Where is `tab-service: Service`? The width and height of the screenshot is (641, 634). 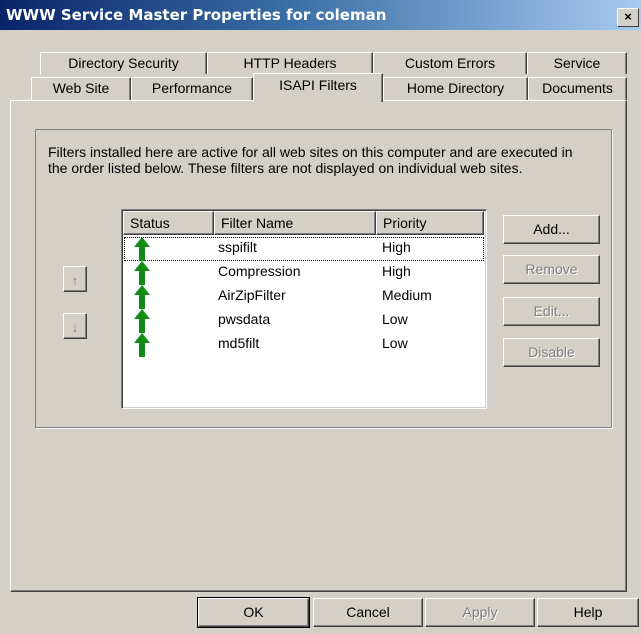 tab-service: Service is located at coordinates (577, 63).